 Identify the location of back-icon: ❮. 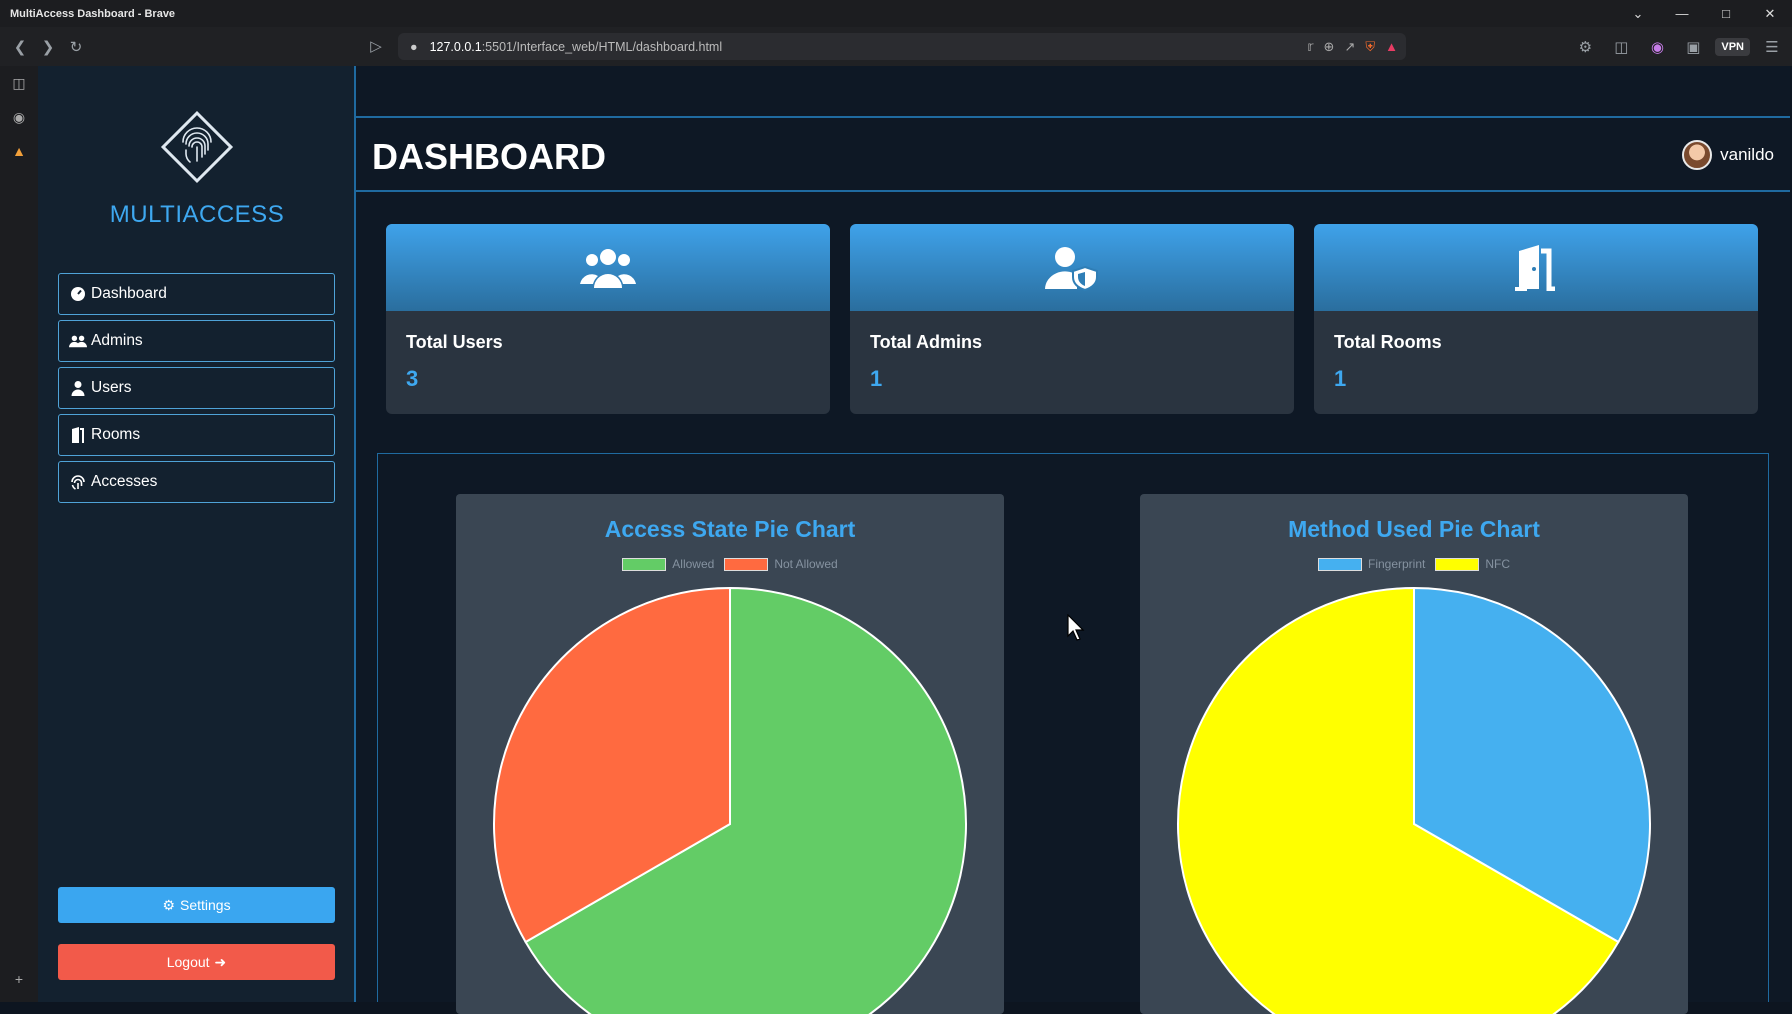
(20, 47).